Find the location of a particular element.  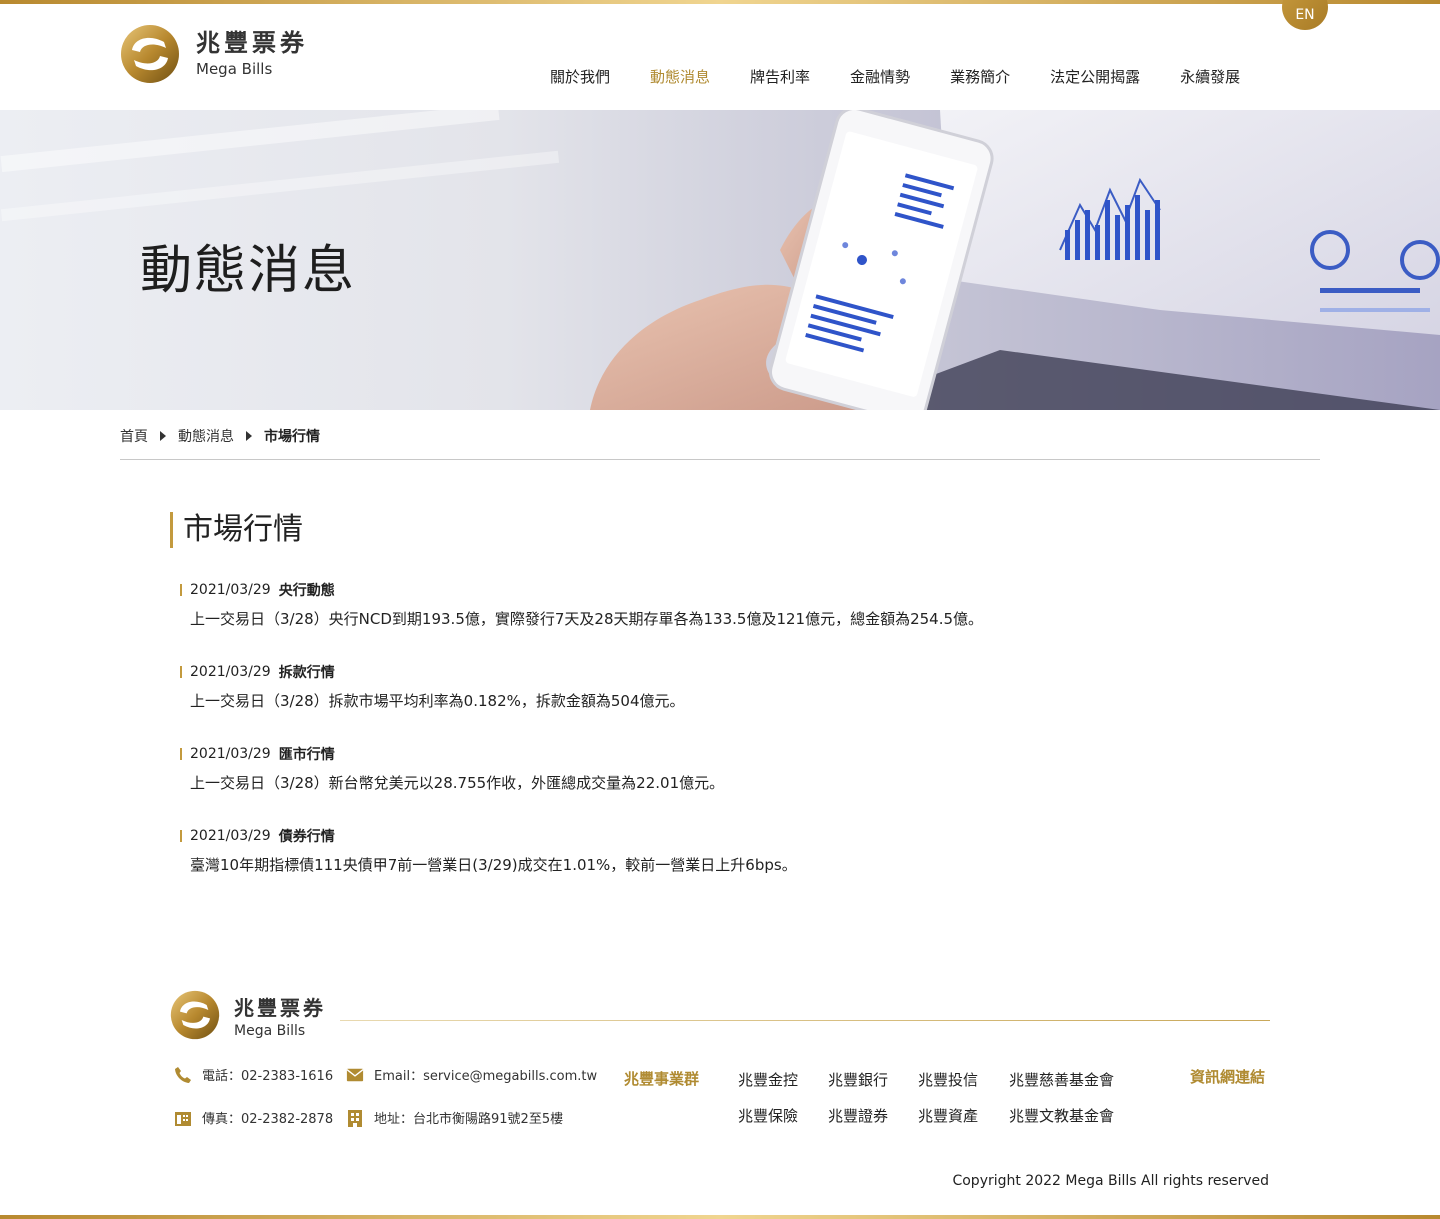

phone-text: 電話：02-2383-1616 is located at coordinates (268, 1076).